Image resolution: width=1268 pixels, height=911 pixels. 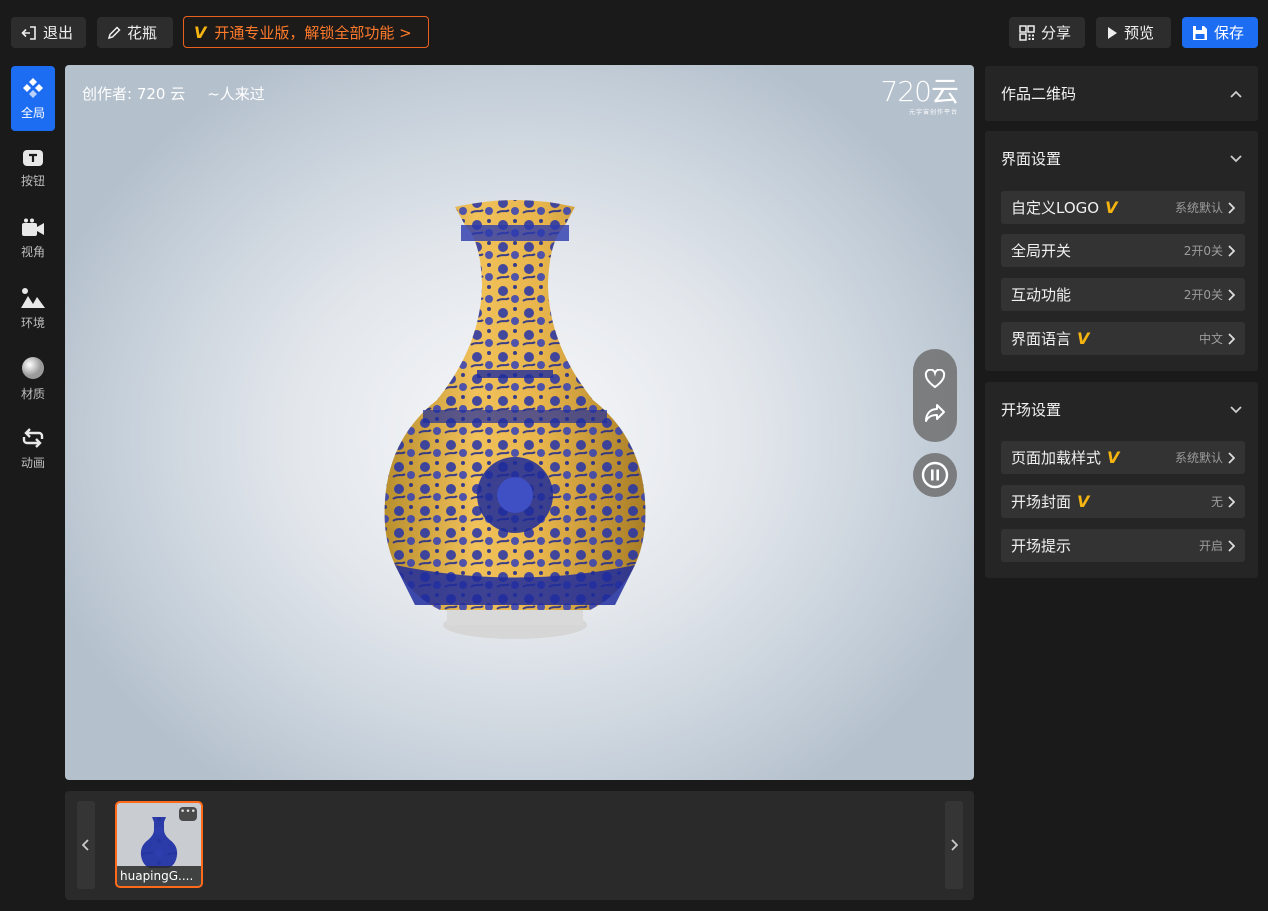 What do you see at coordinates (1121, 409) in the screenshot?
I see `opening-settings-header: 开场设置` at bounding box center [1121, 409].